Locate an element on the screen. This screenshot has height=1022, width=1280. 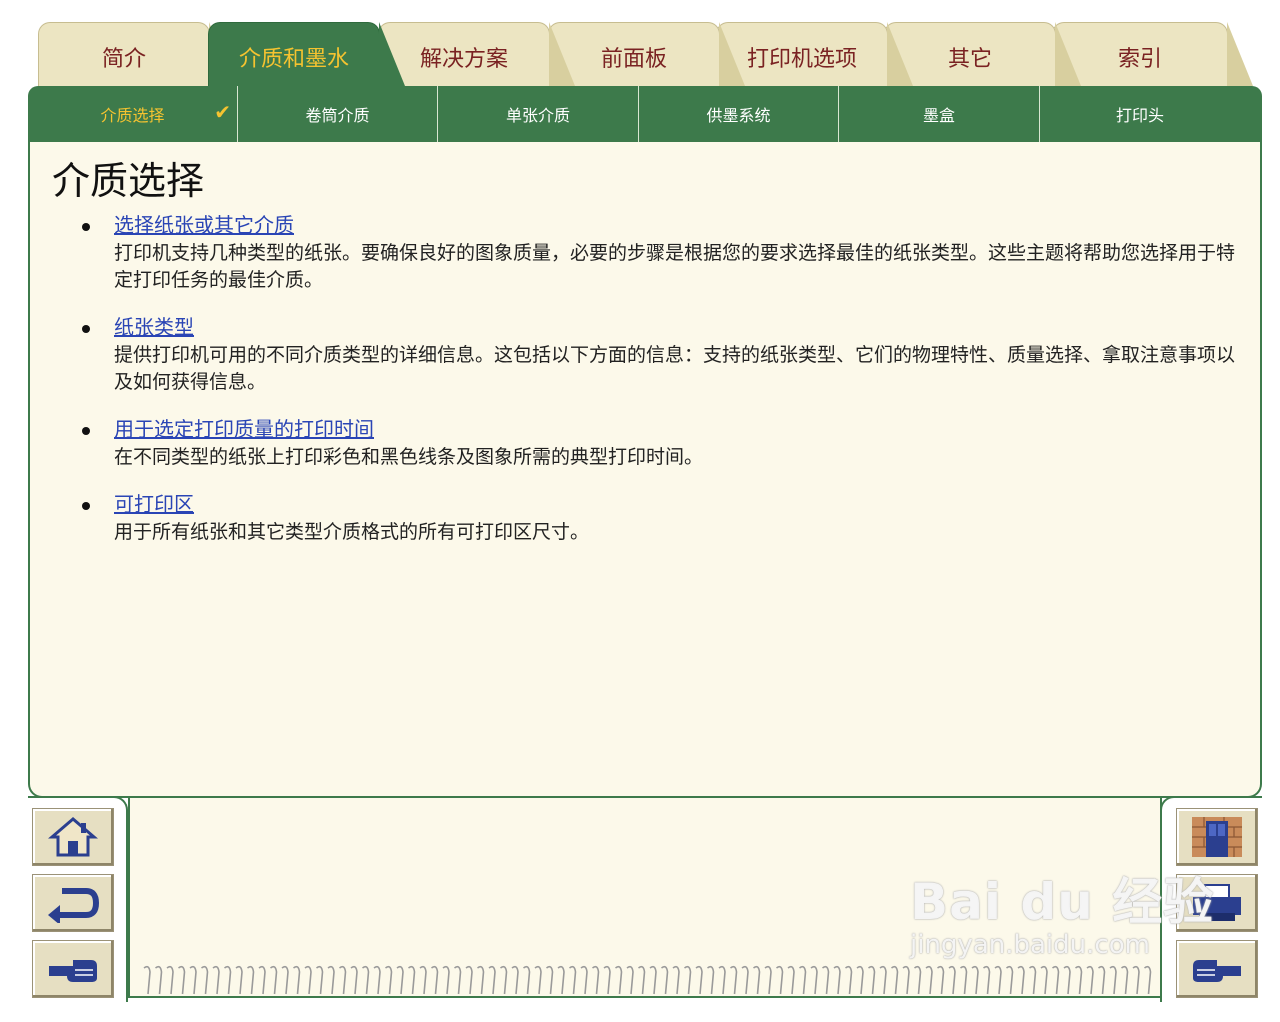
topic-description: 用于所有纸张和其它类型介质格式的所有可打印区尺寸。 is located at coordinates (352, 532).